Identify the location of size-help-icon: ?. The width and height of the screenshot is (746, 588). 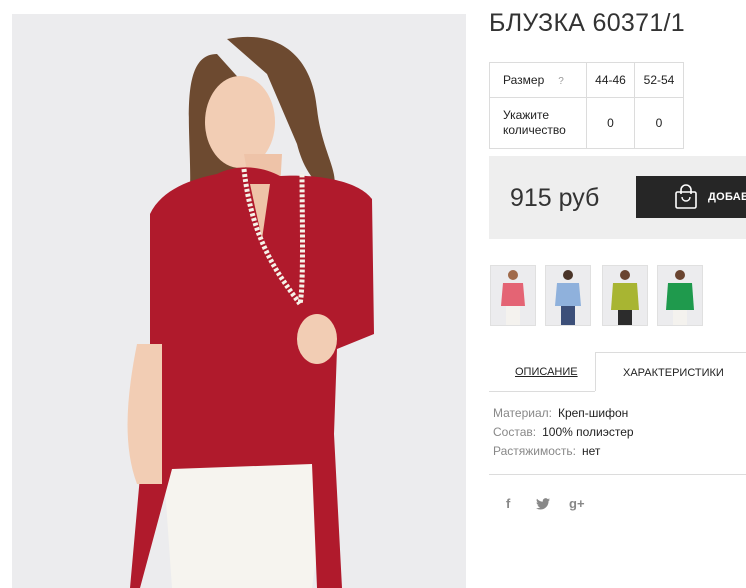
(561, 81).